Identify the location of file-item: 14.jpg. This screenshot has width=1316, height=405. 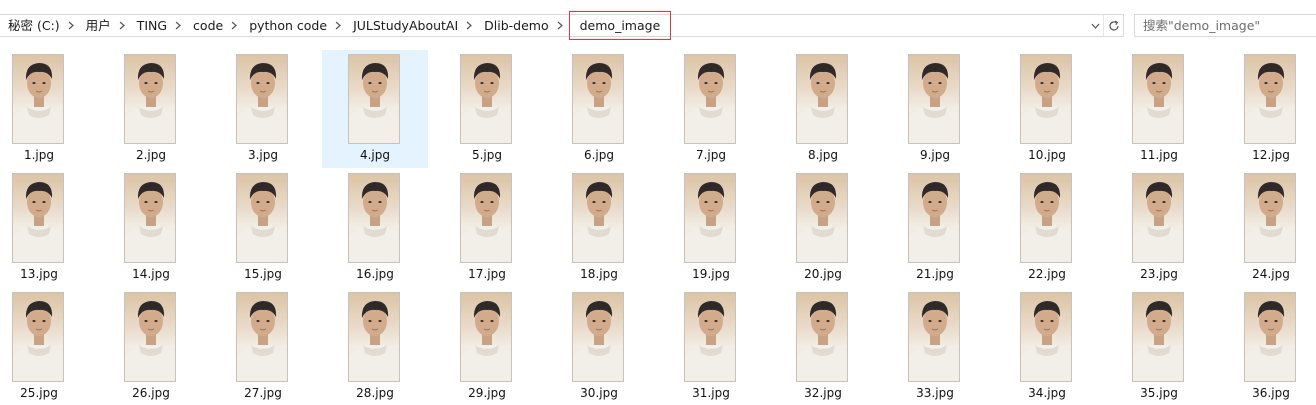
(151, 228).